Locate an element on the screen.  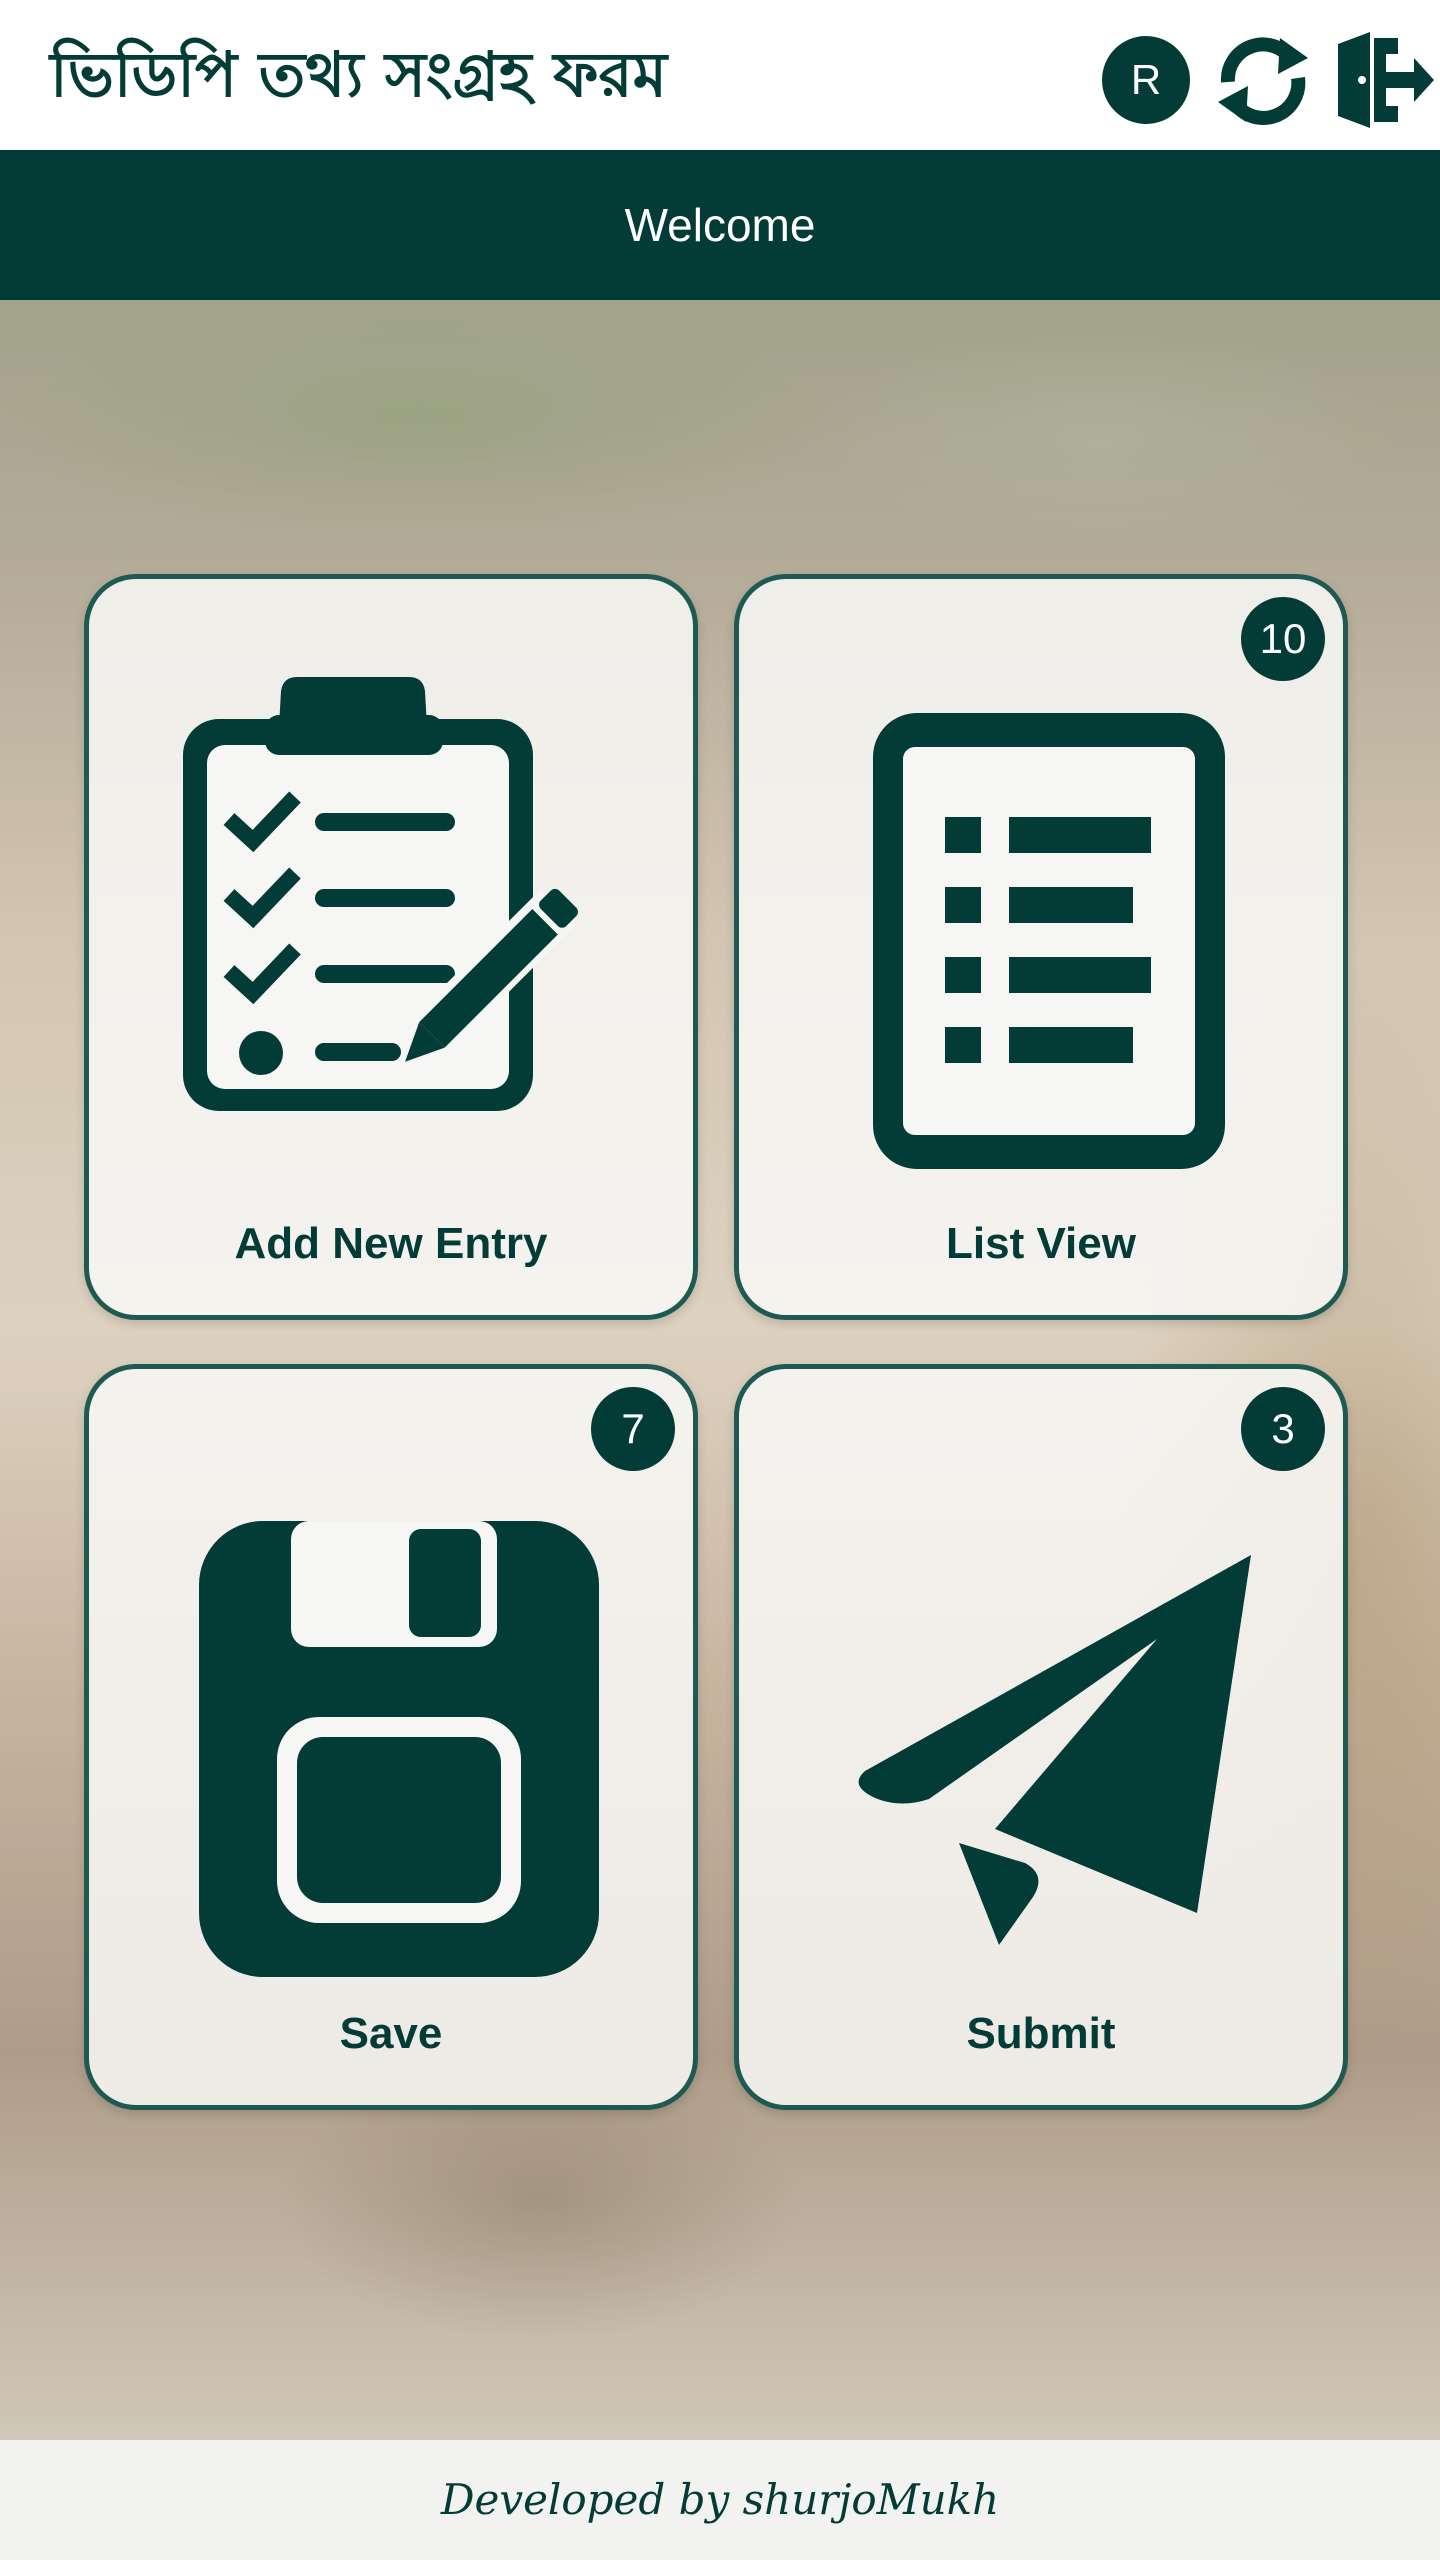
list-view-count-badge: 10 is located at coordinates (1283, 639).